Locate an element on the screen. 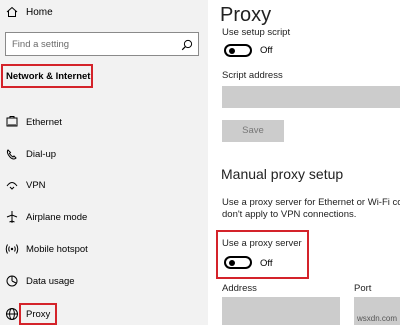 This screenshot has height=325, width=400. vpn-icon is located at coordinates (12, 187).